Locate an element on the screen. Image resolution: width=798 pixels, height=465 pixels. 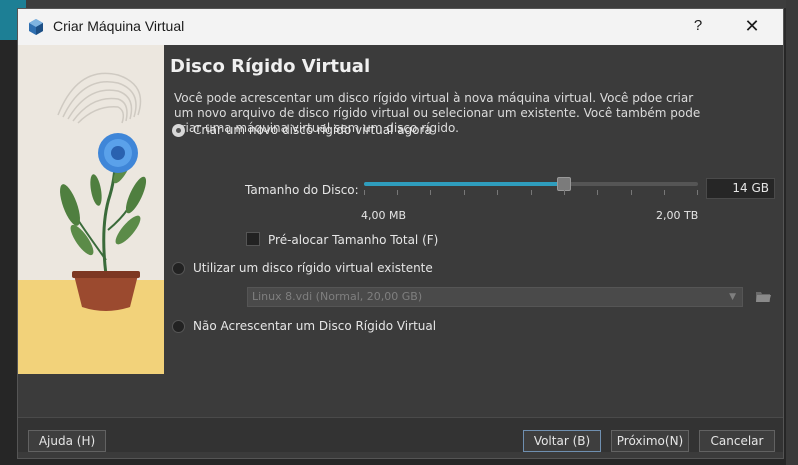
radio-create-new-disk is located at coordinates (178, 130).